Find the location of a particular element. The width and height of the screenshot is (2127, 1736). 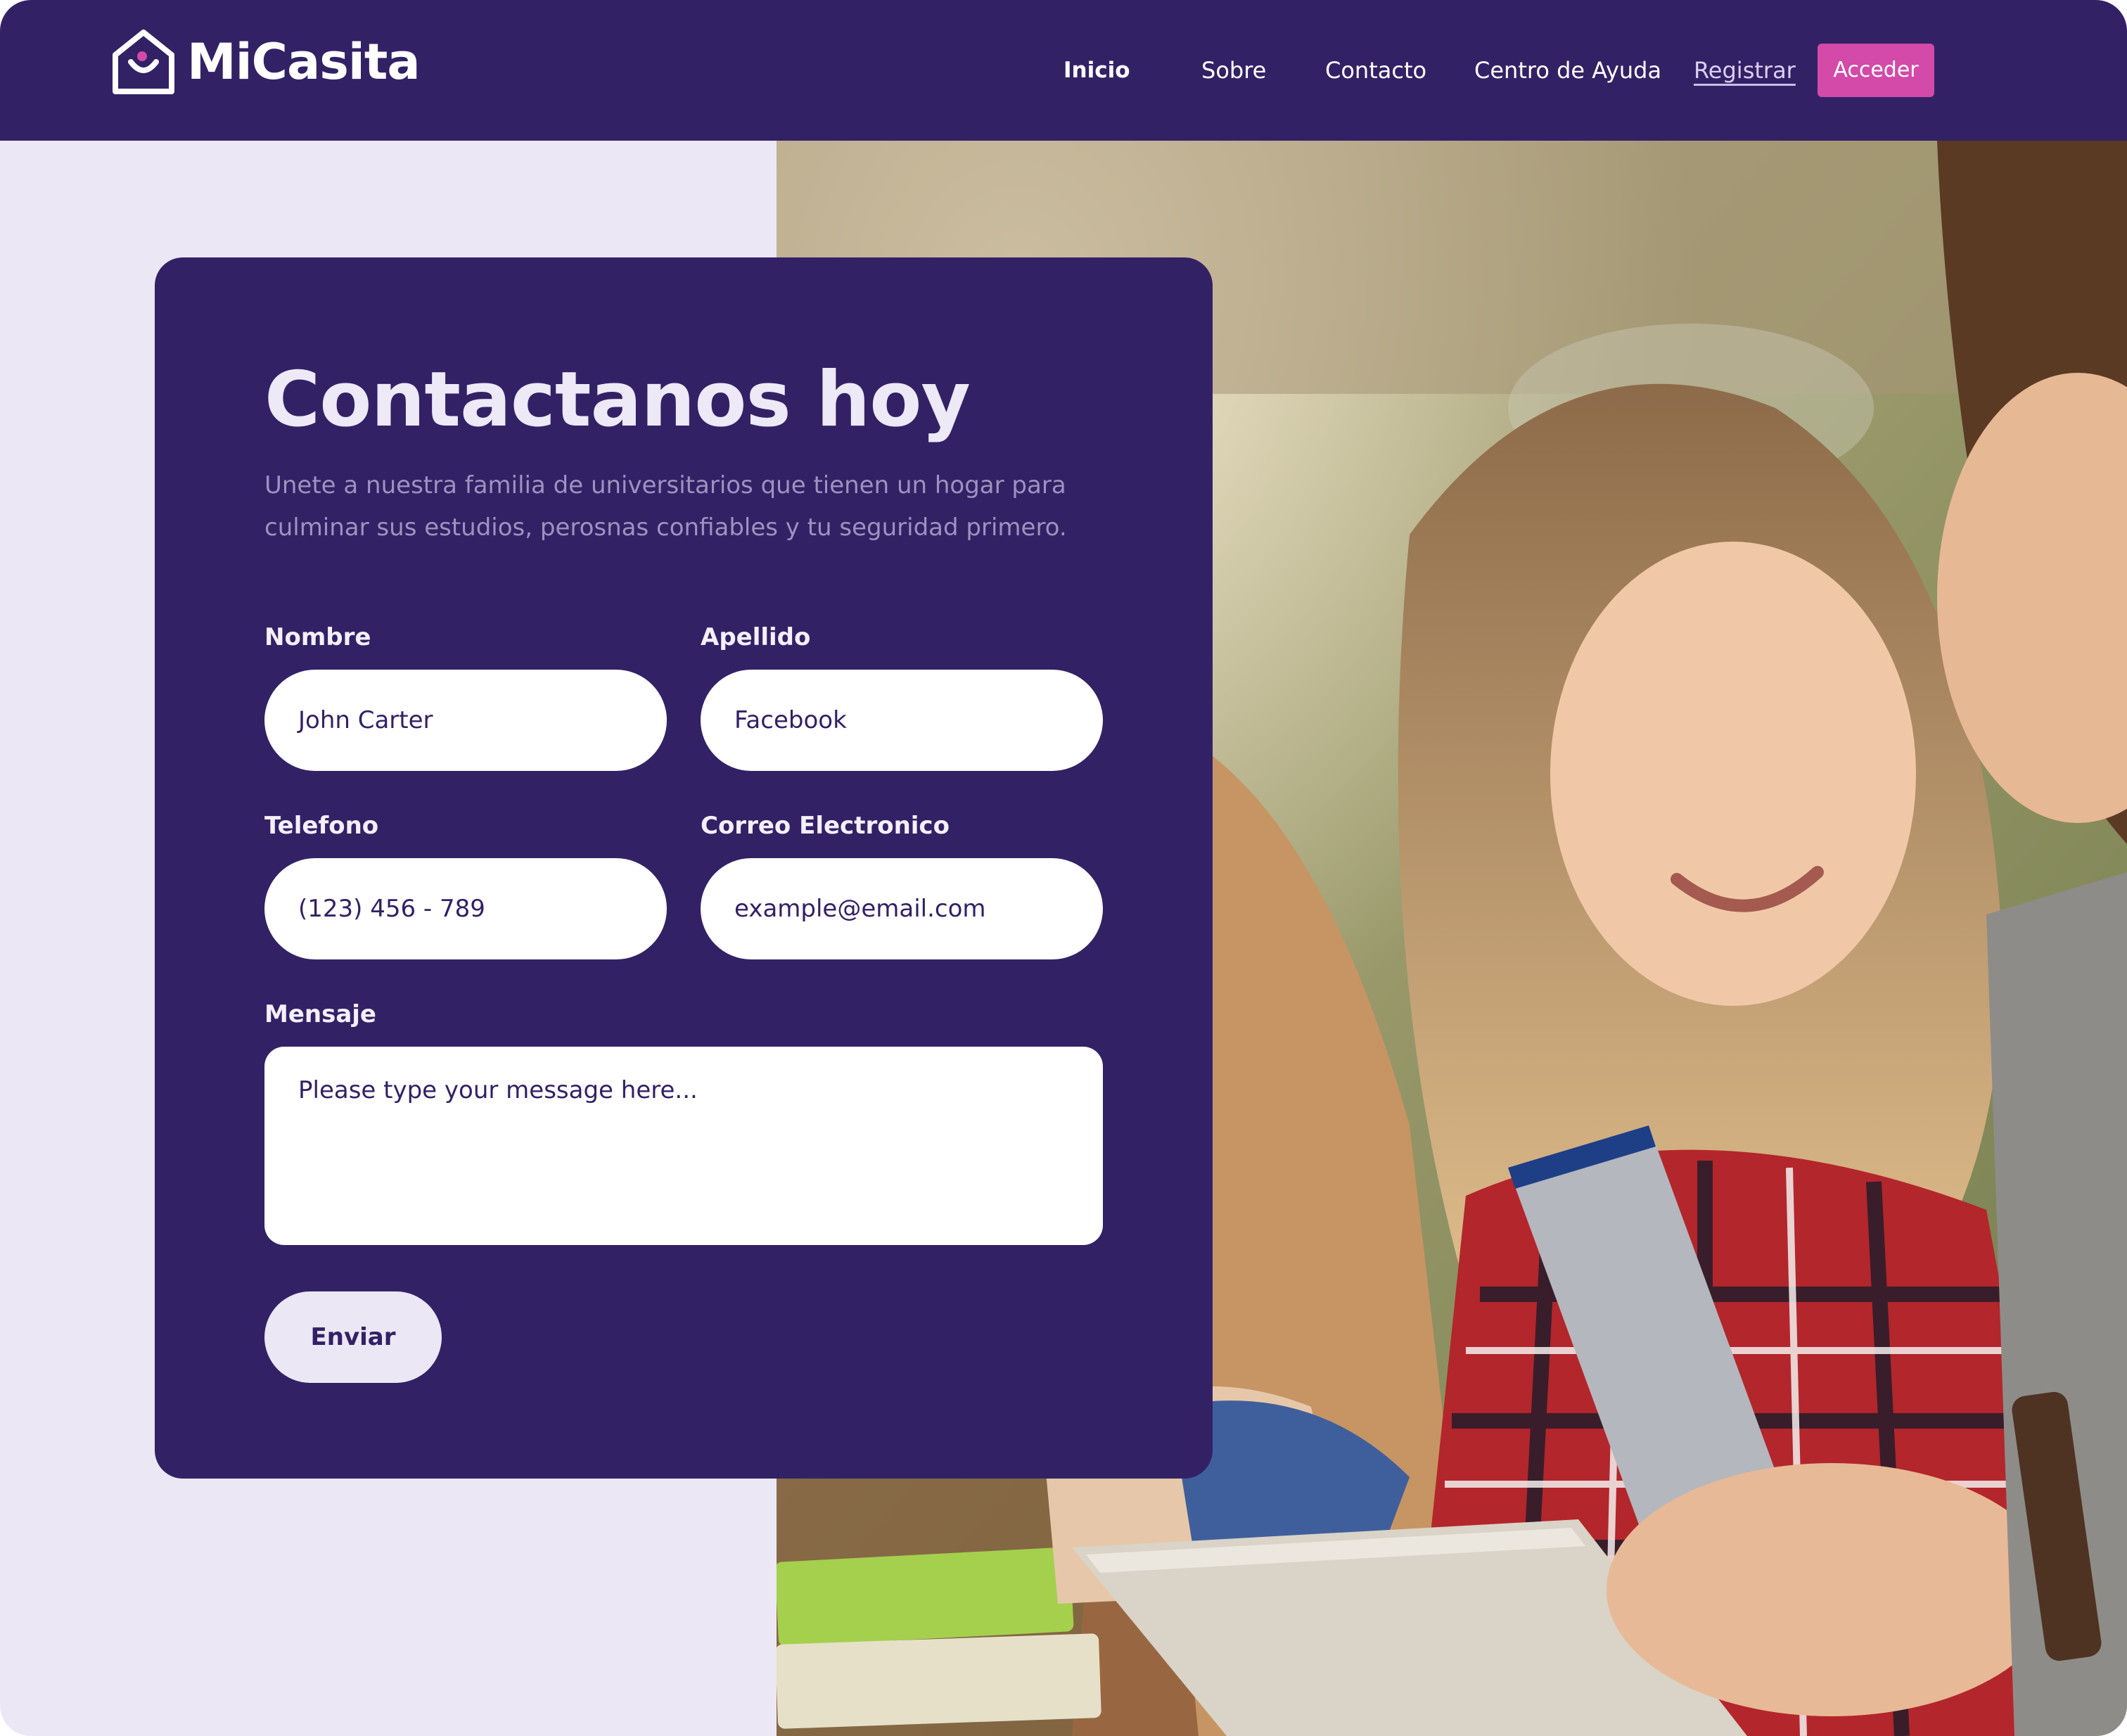

acceder-button: Acceder is located at coordinates (1876, 70).